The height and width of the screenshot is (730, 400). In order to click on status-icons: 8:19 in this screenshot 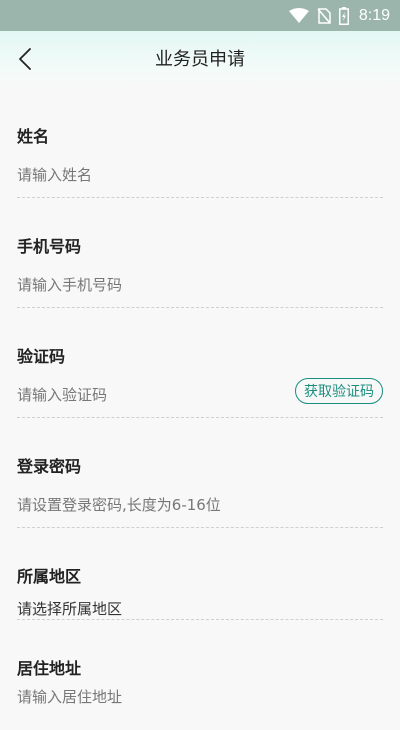, I will do `click(339, 15)`.